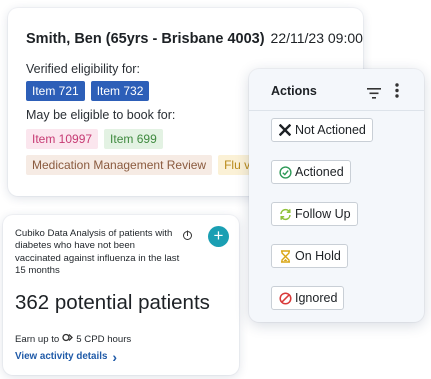 The image size is (431, 379). I want to click on view-activity-link: View activity details ›, so click(66, 356).